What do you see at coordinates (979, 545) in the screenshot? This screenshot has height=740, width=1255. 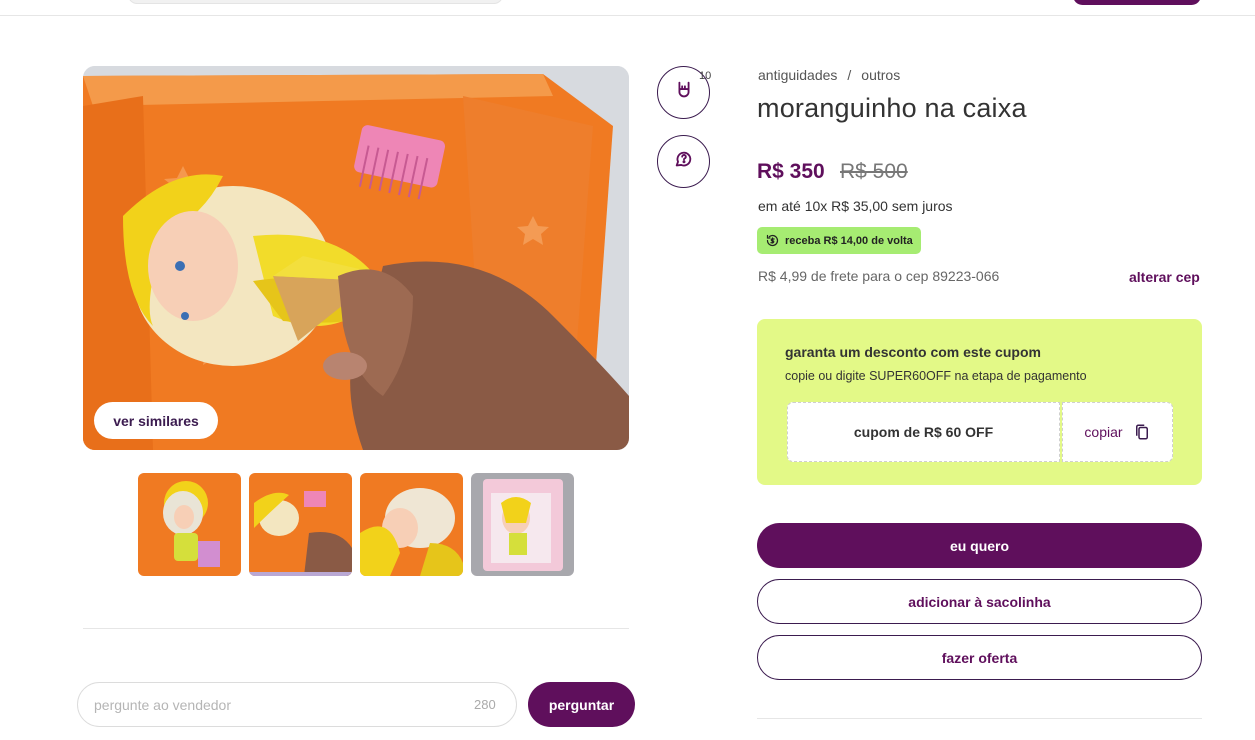 I see `buy-button: eu quero` at bounding box center [979, 545].